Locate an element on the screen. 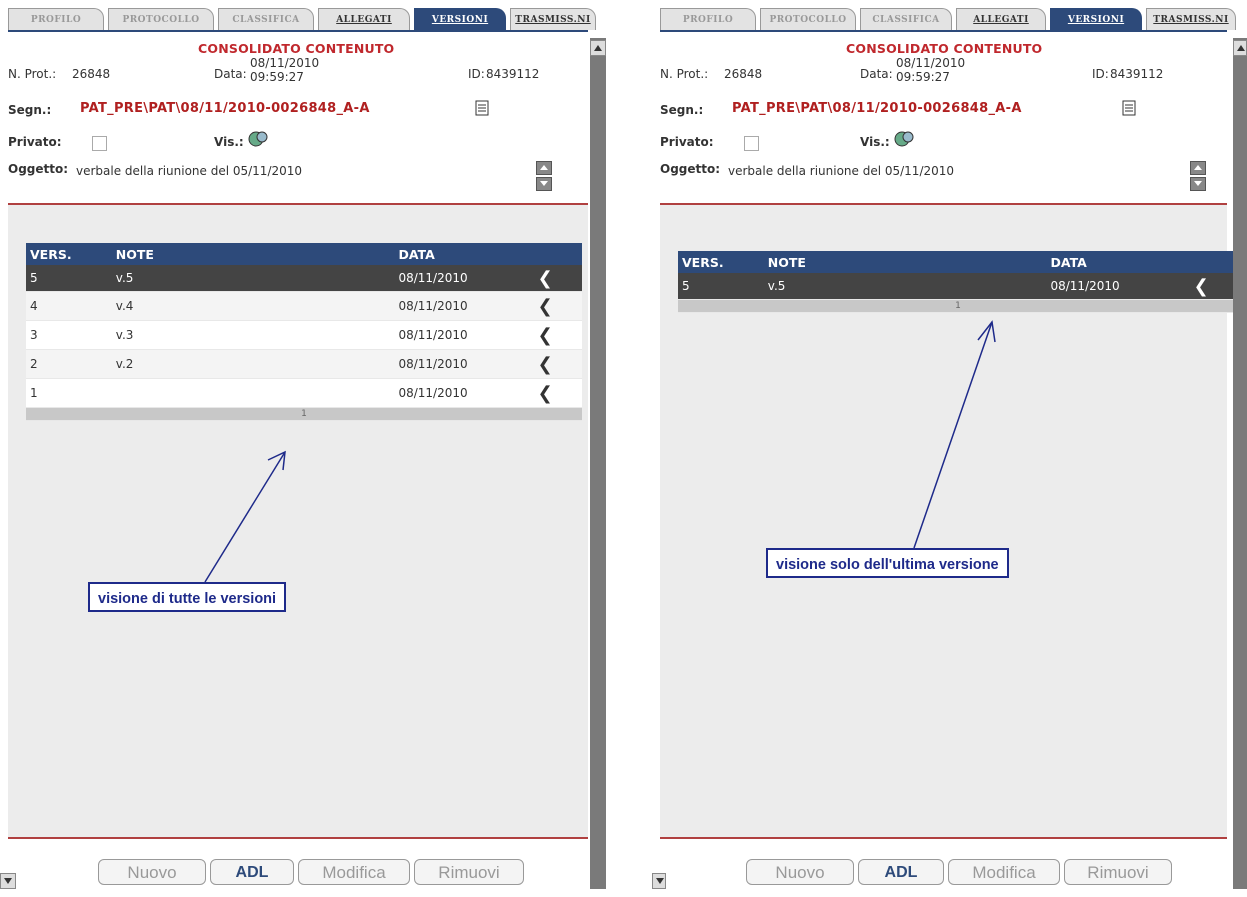 The image size is (1247, 897). table-pager: 1 is located at coordinates (958, 306).